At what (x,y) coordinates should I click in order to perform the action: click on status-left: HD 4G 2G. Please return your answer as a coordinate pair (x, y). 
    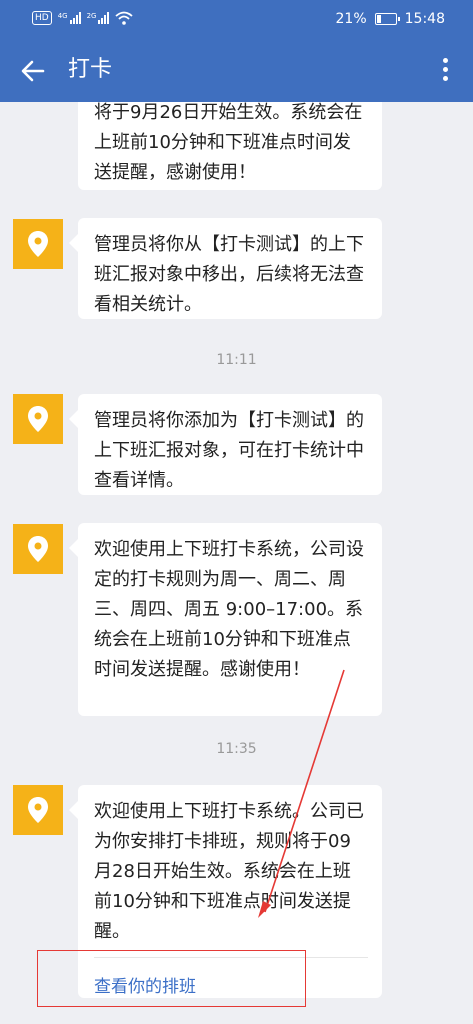
    Looking at the image, I should click on (83, 18).